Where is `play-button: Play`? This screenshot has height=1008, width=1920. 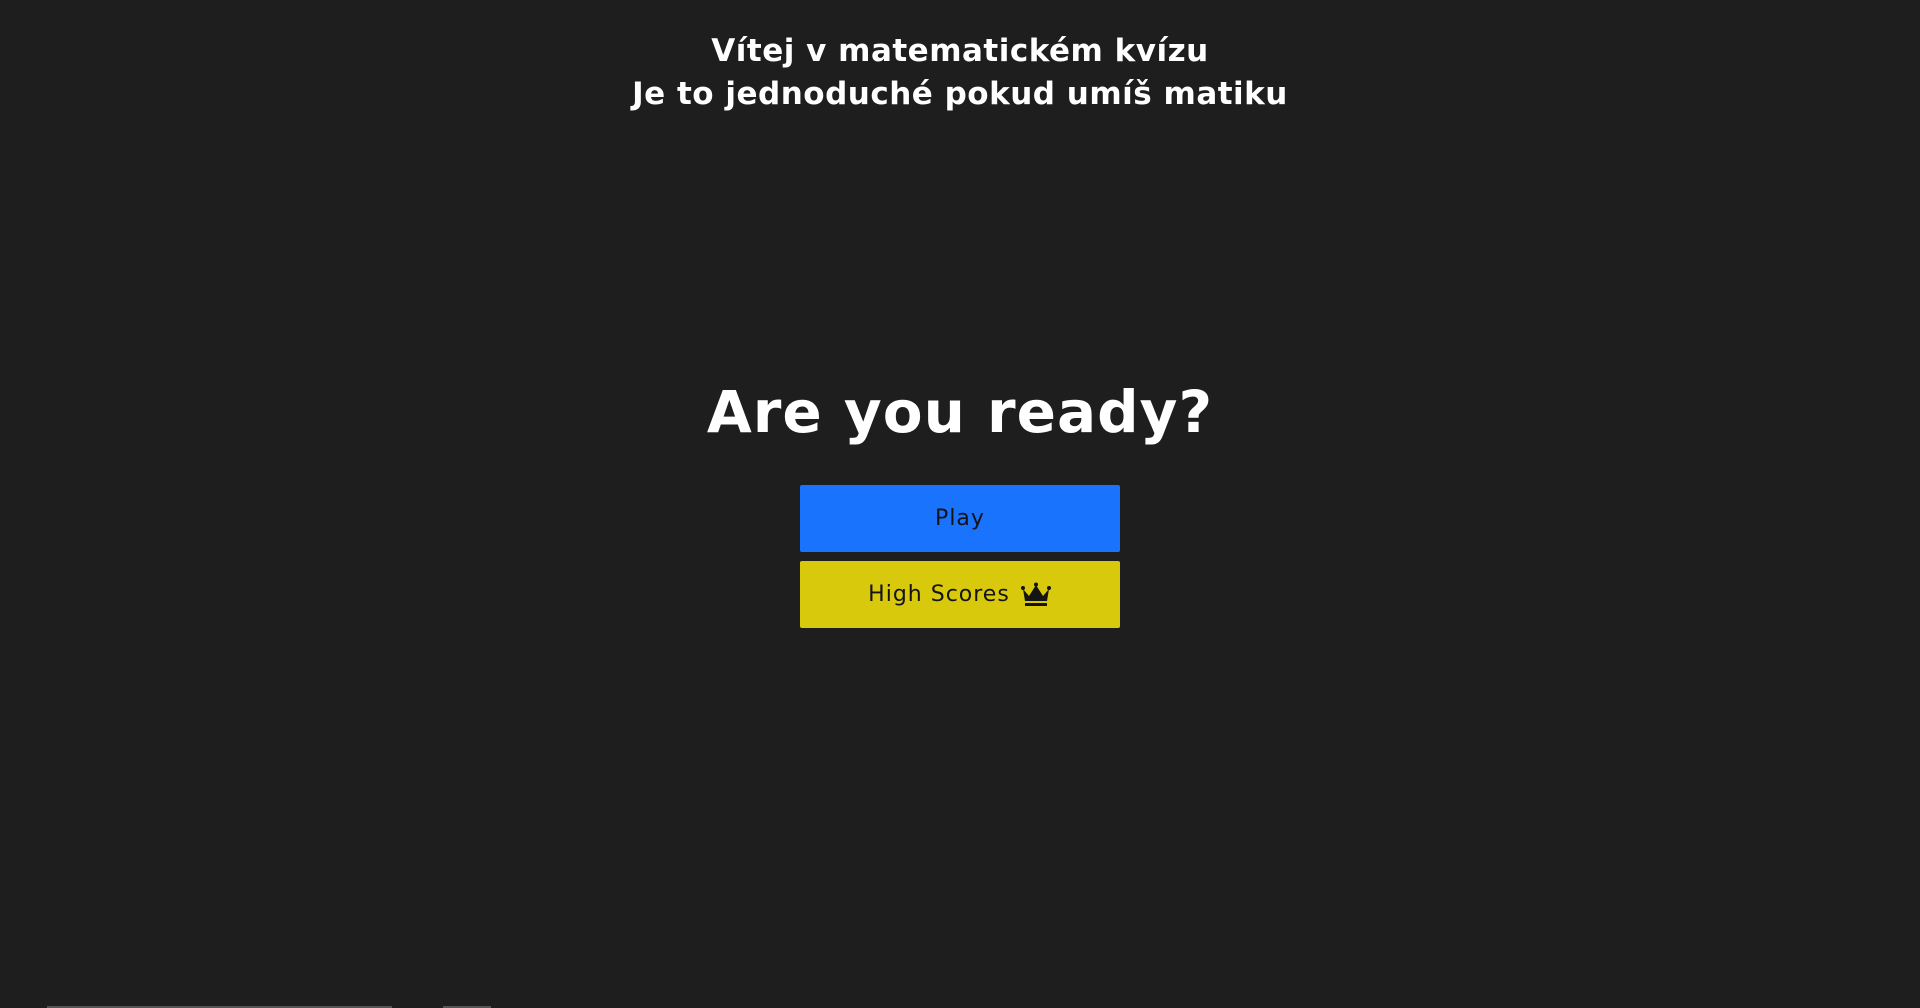 play-button: Play is located at coordinates (960, 518).